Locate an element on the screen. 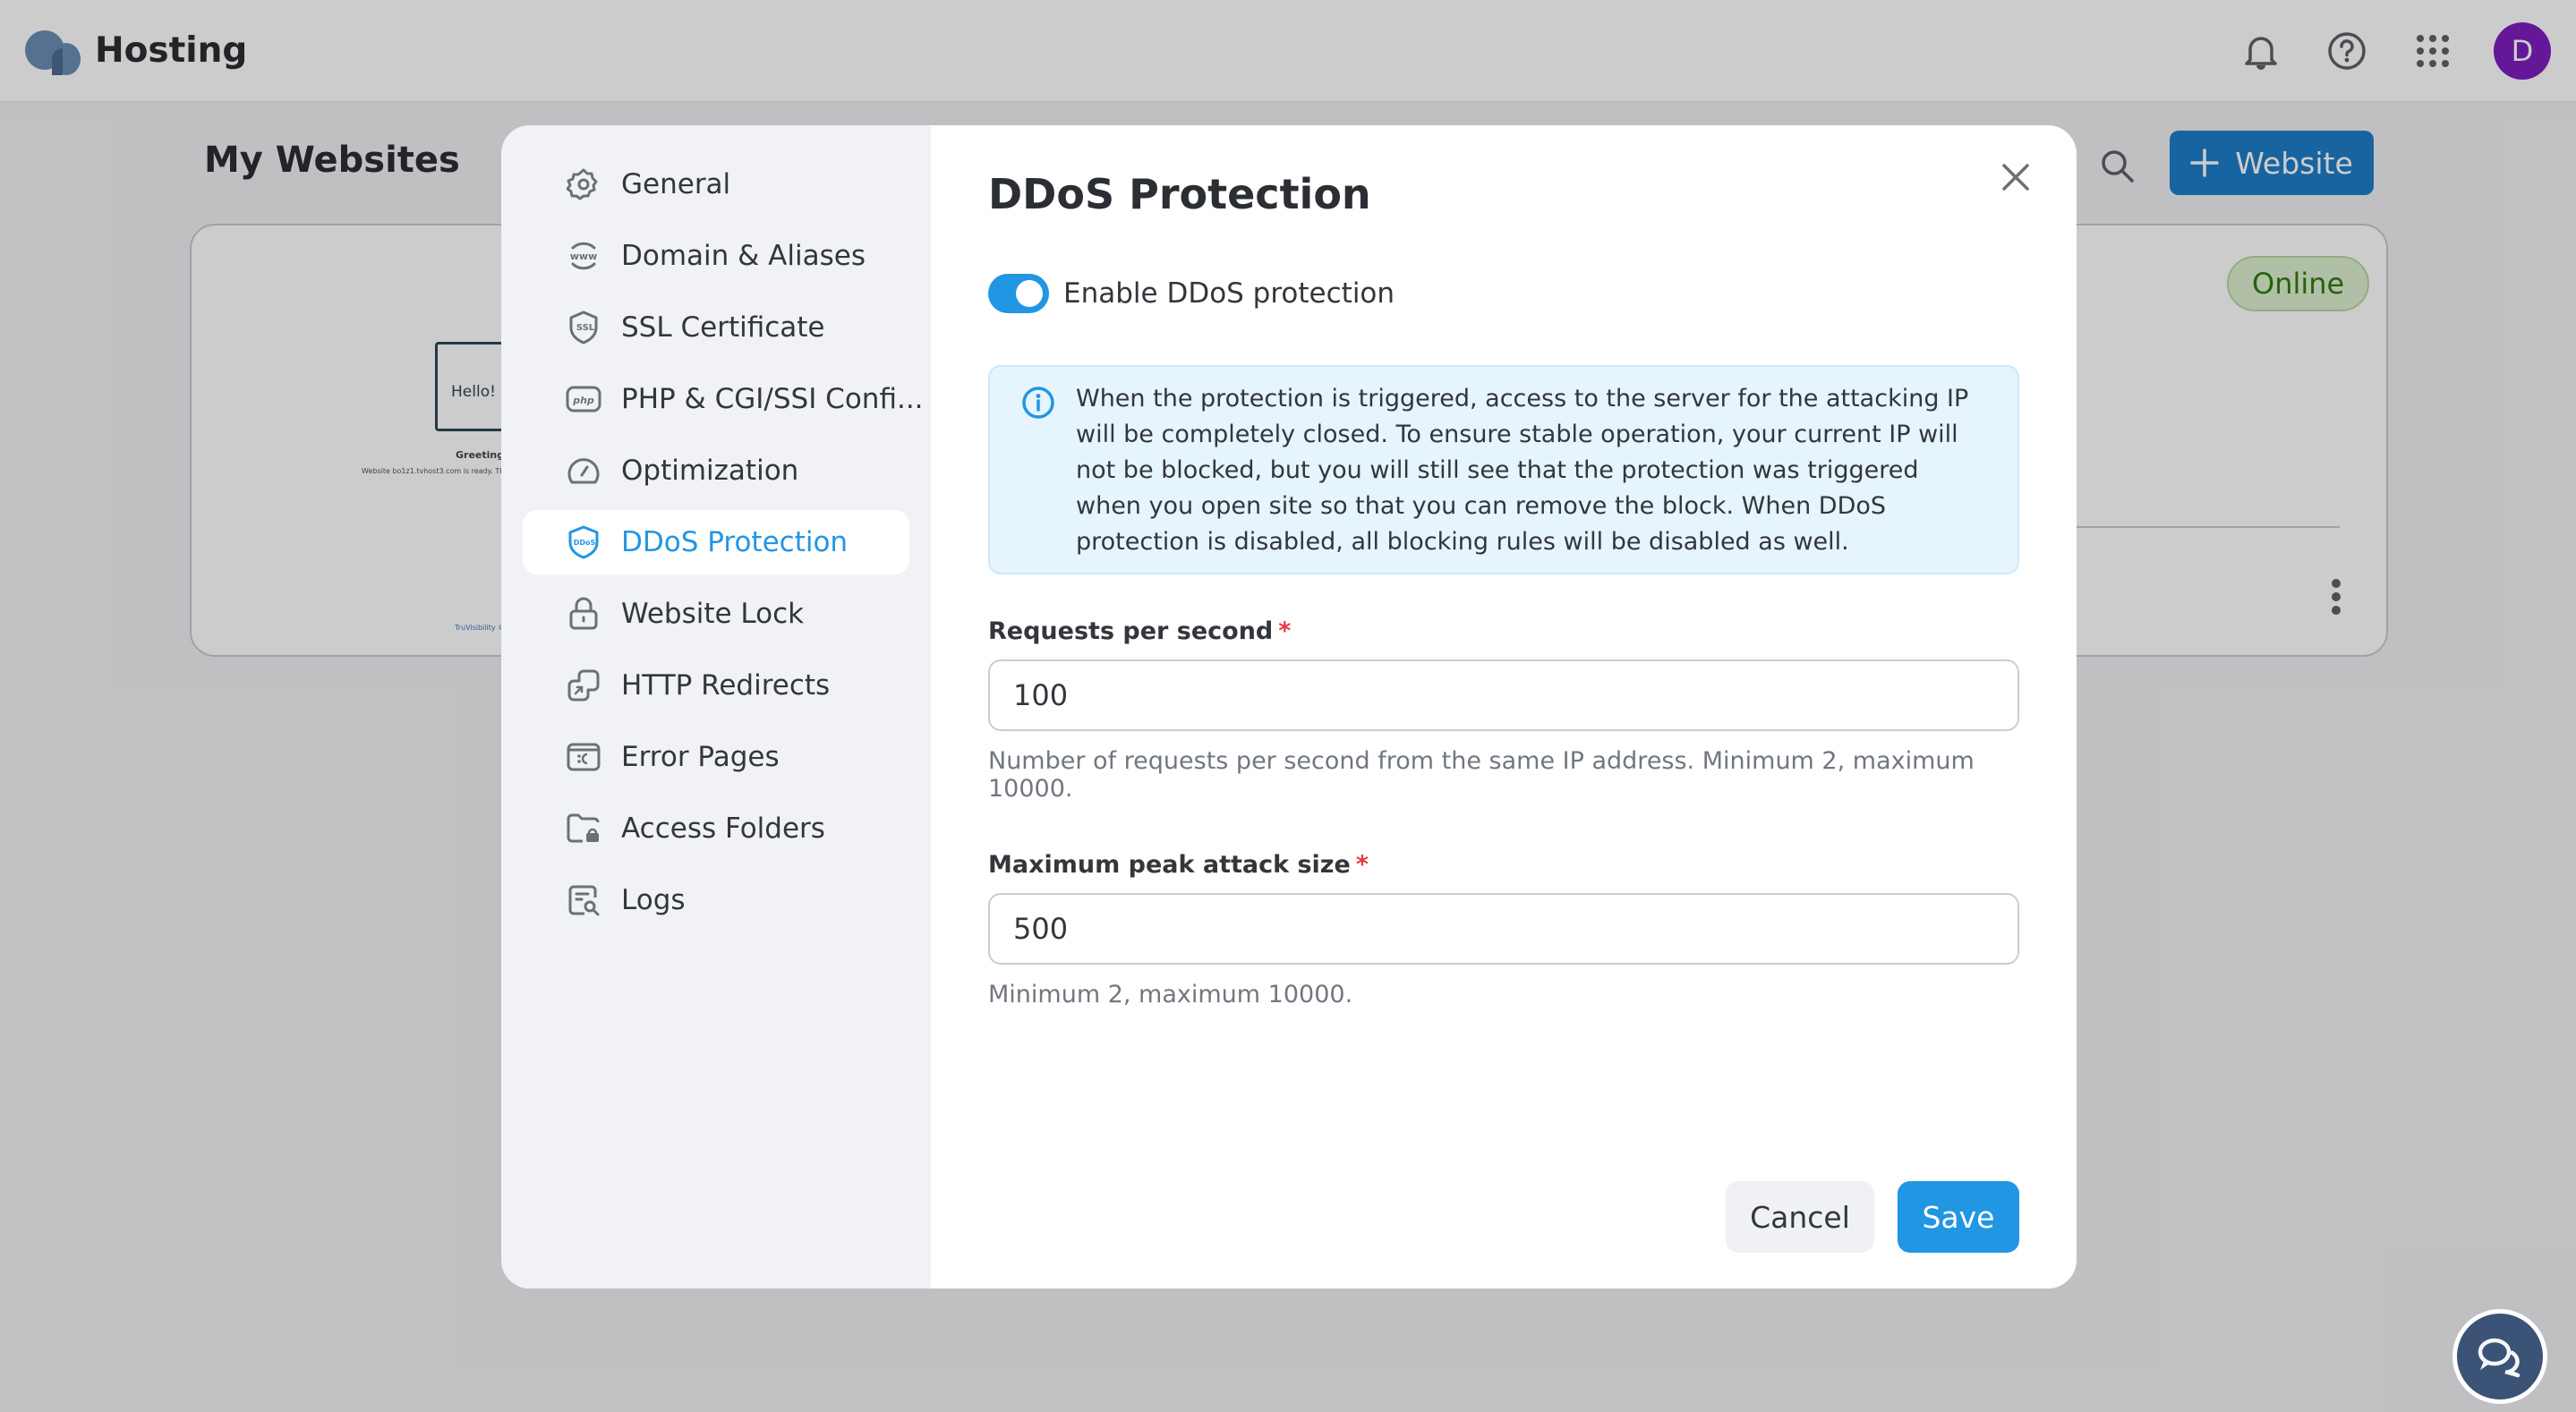 This screenshot has width=2576, height=1412. max-peak-attack-label: Maximum peak attack size * is located at coordinates (1503, 865).